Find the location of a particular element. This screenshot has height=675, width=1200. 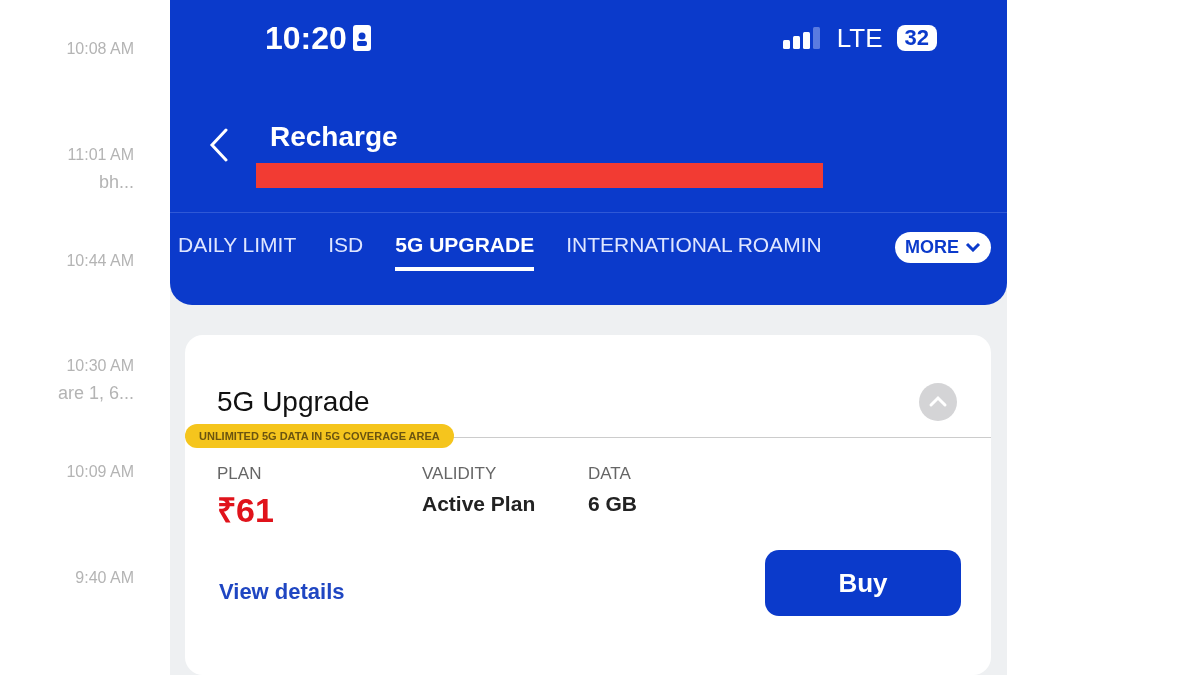

message-time: 10:08 AM is located at coordinates (100, 49).